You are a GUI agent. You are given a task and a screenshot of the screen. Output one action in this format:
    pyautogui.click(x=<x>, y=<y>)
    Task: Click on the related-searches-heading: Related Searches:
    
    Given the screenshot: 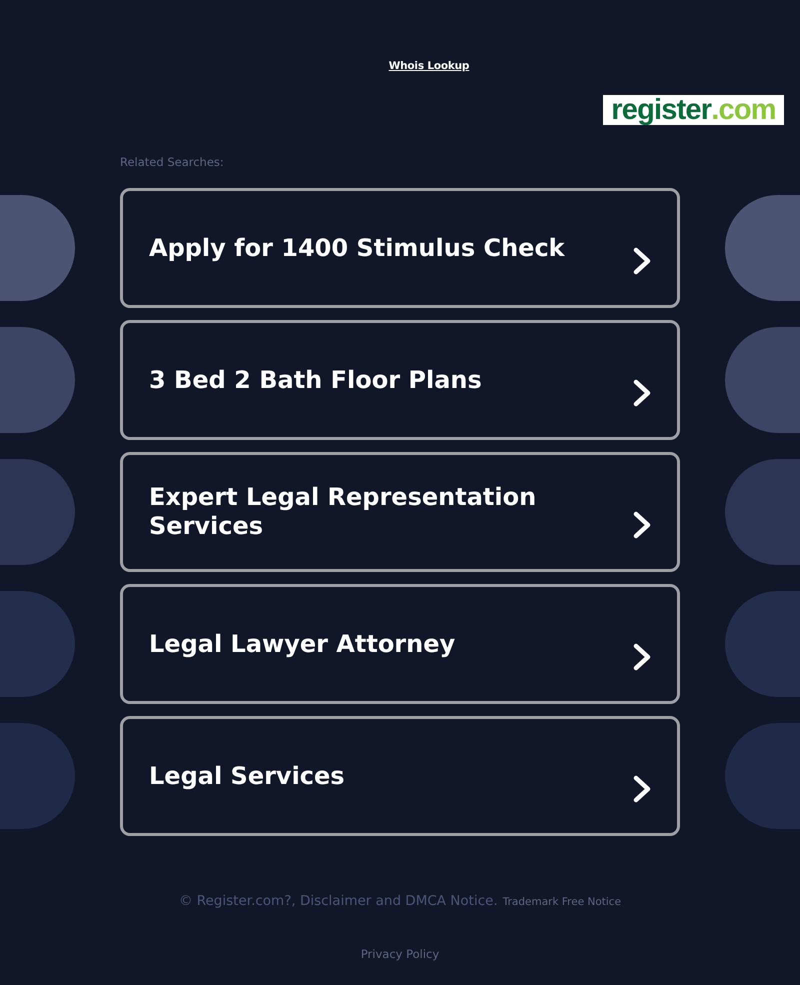 What is the action you would take?
    pyautogui.click(x=172, y=162)
    